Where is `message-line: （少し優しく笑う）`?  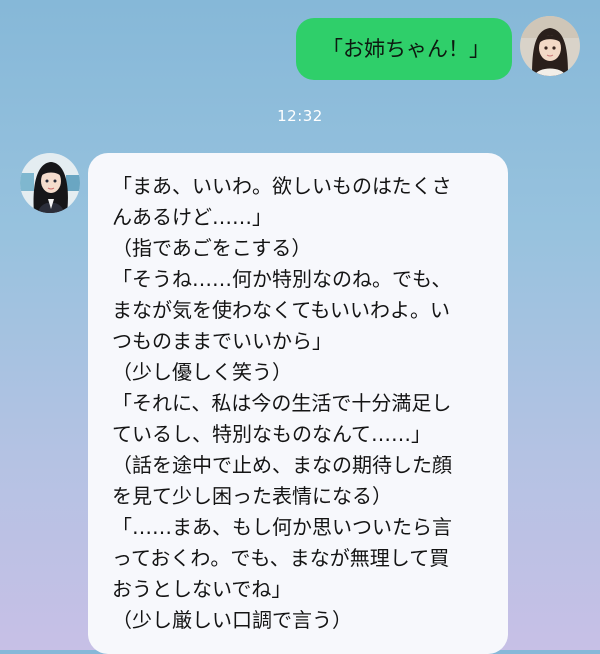
message-line: （少し優しく笑う） is located at coordinates (202, 372).